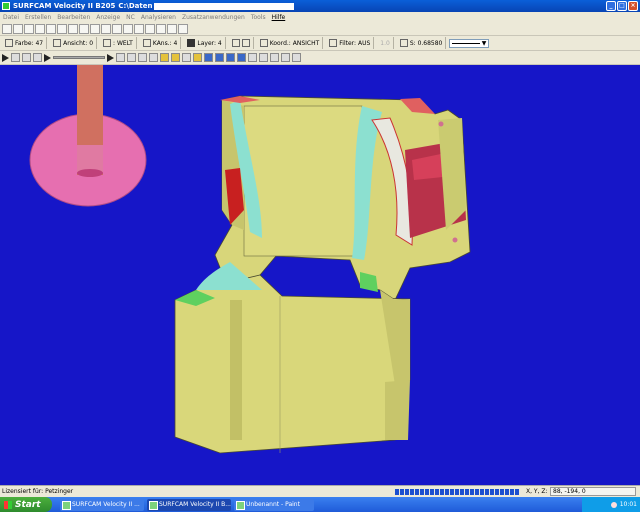 This screenshot has height=512, width=640. I want to click on help-icon, so click(183, 28).